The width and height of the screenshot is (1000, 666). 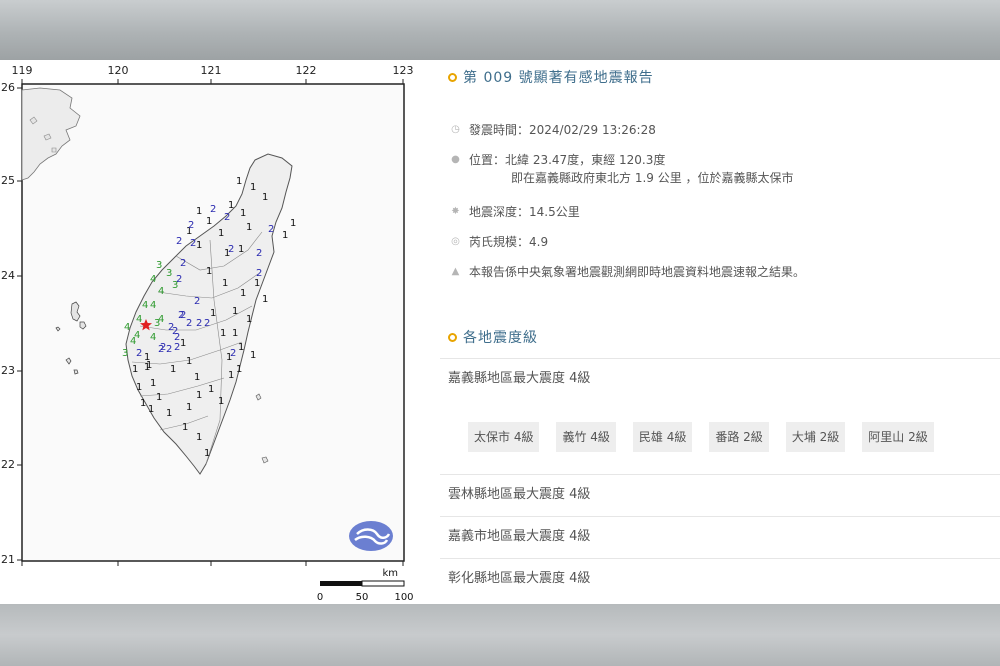 What do you see at coordinates (720, 495) in the screenshot?
I see `county-row: 雲林縣地區最大震度 4級` at bounding box center [720, 495].